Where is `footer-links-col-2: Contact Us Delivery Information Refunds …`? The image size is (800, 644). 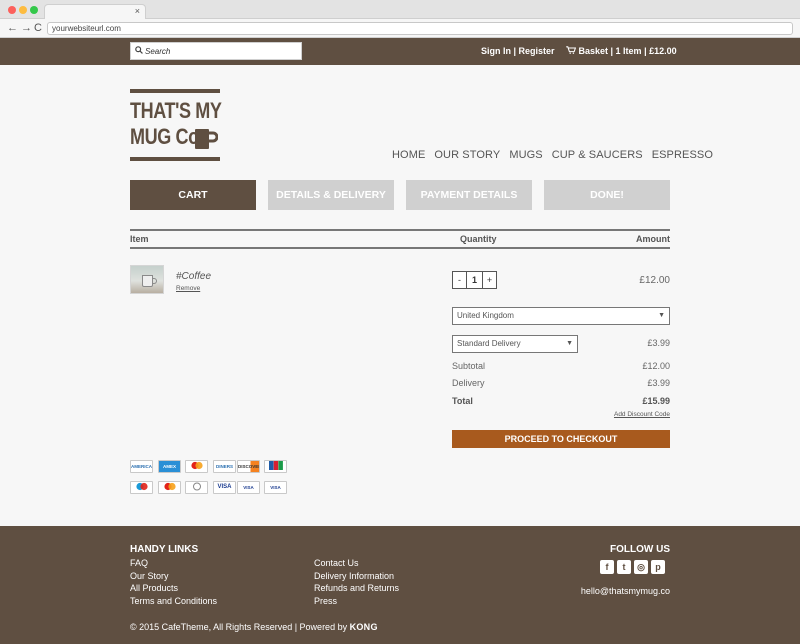
footer-links-col-2: Contact Us Delivery Information Refunds … is located at coordinates (356, 582).